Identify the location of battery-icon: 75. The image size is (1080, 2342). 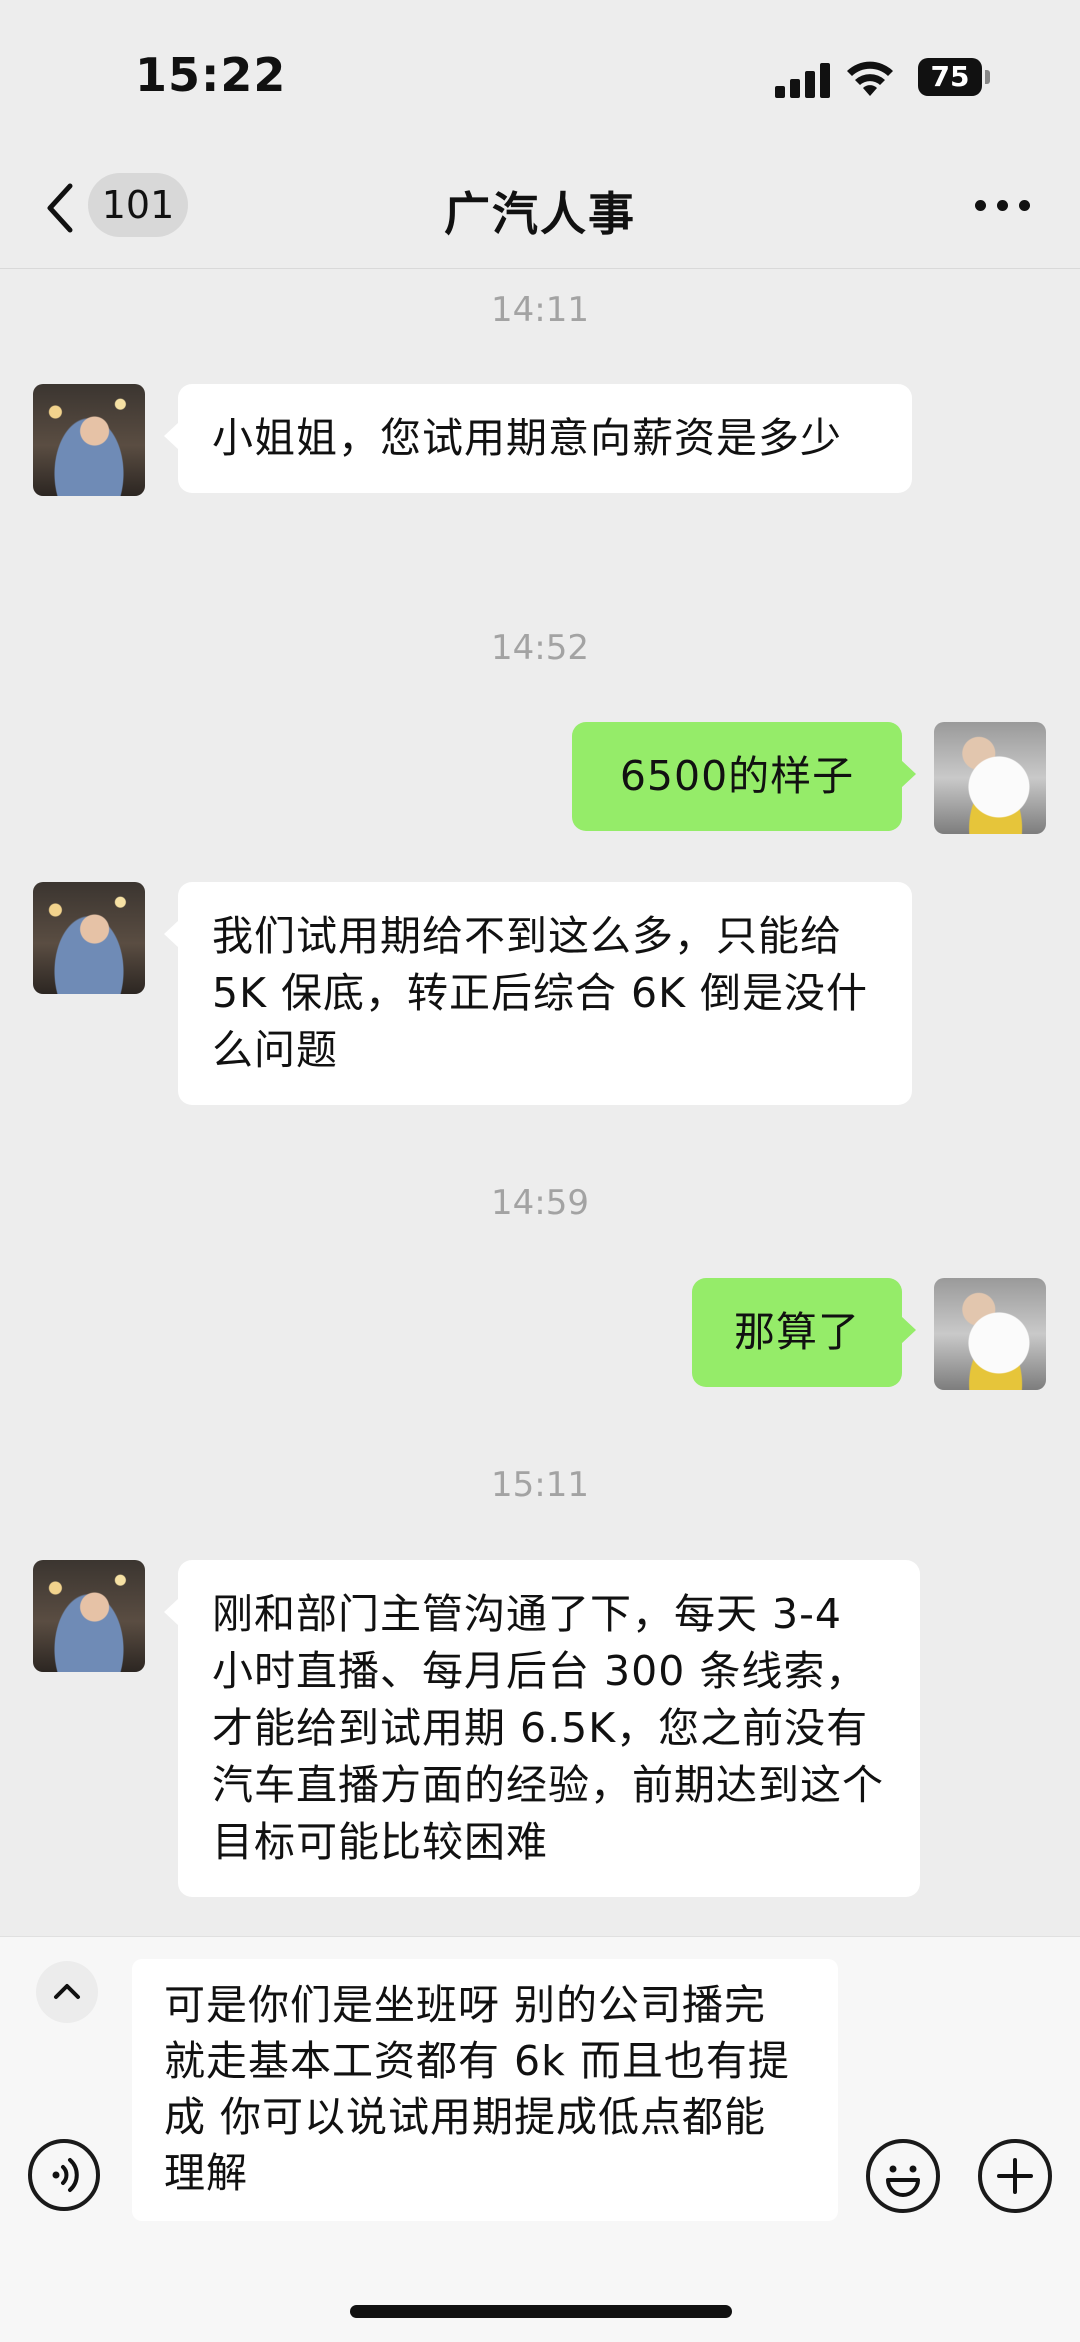
(950, 77).